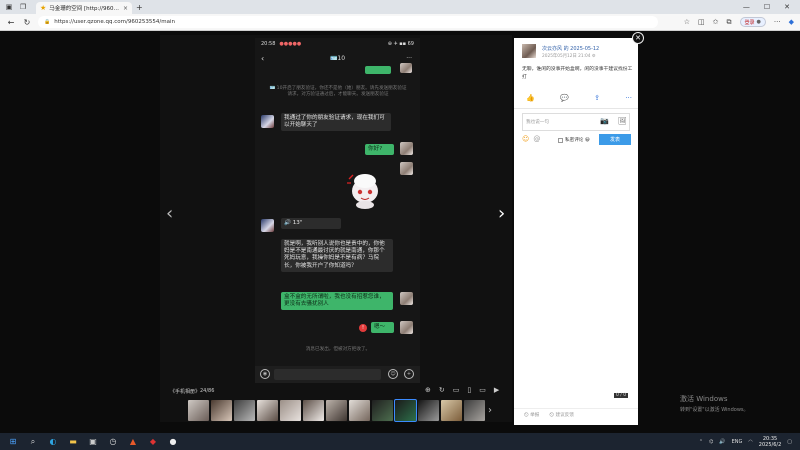 This screenshot has height=450, width=800. I want to click on file-explorer-icon: ▬, so click(73, 442).